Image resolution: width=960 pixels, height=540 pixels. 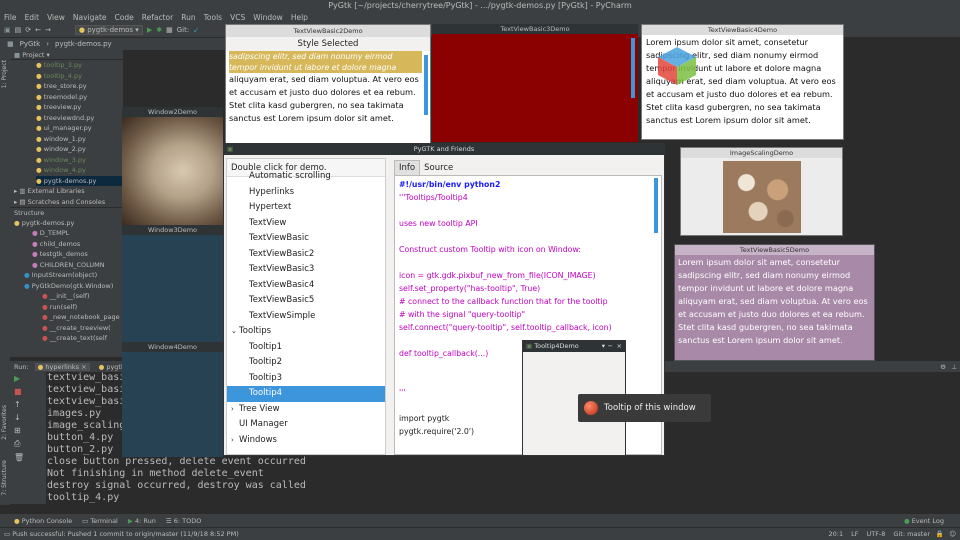 I want to click on menu-item-code: Code, so click(x=124, y=17).